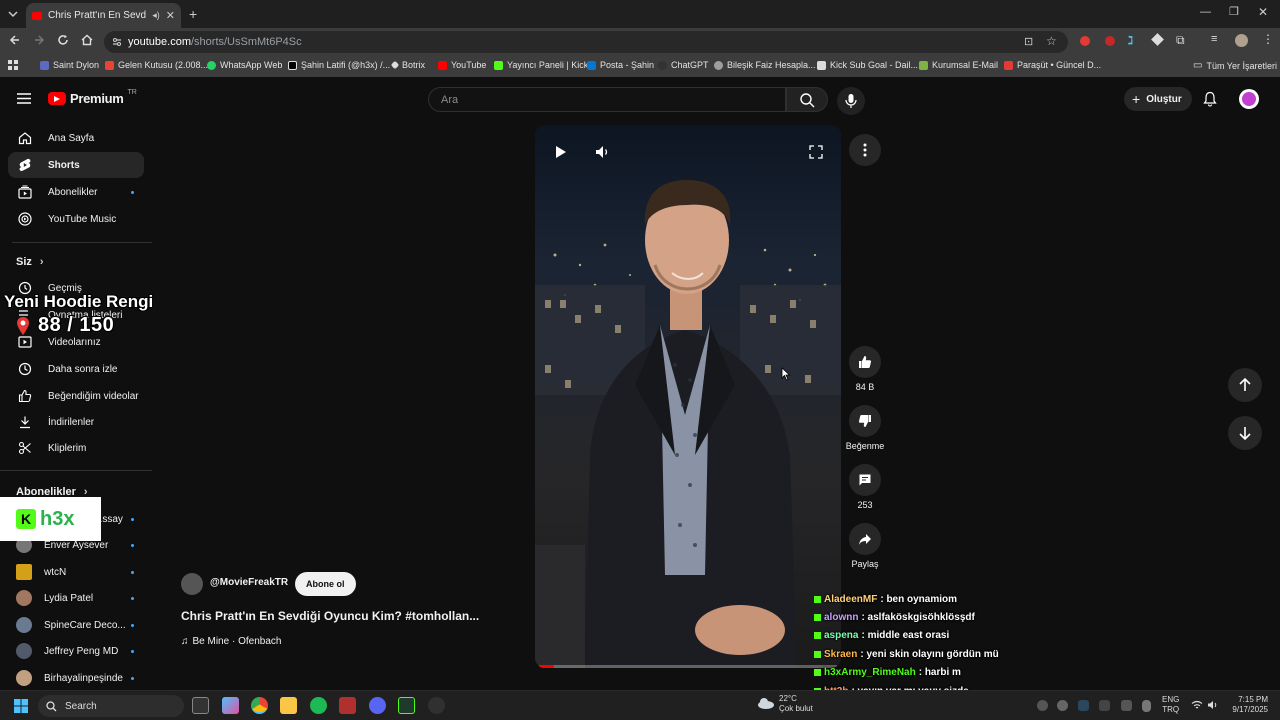 Image resolution: width=1280 pixels, height=720 pixels. Describe the element at coordinates (1028, 41) in the screenshot. I see `install-app-icon: ⊡` at that location.